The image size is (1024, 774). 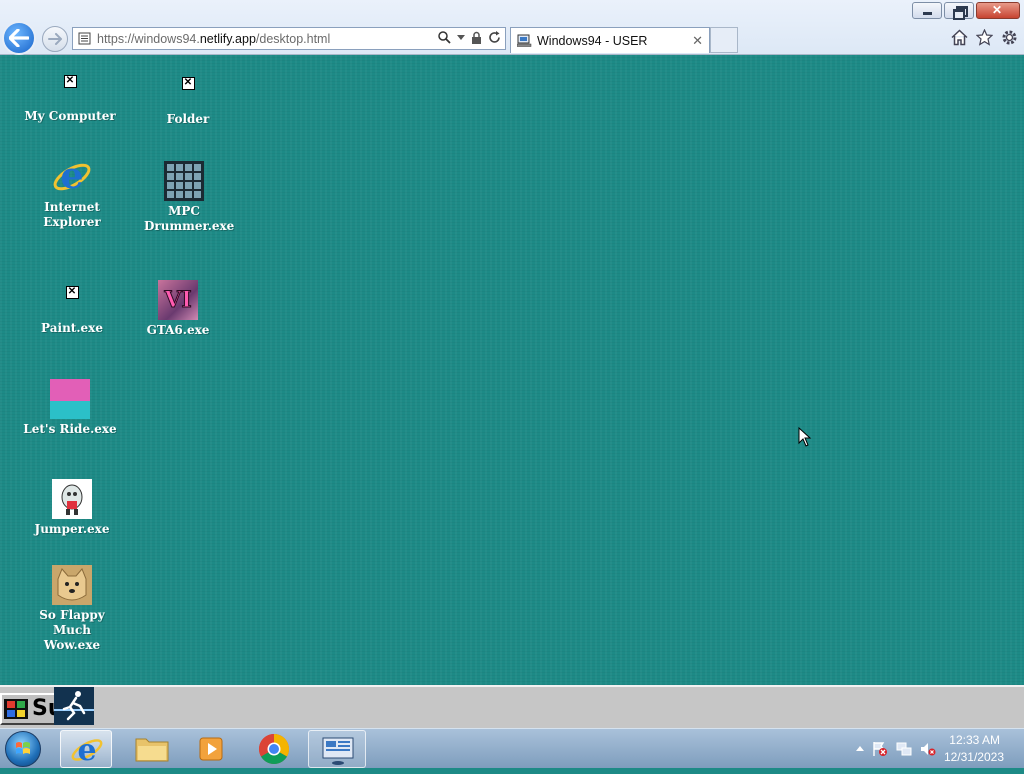 What do you see at coordinates (805, 437) in the screenshot?
I see `mouse-cursor-icon` at bounding box center [805, 437].